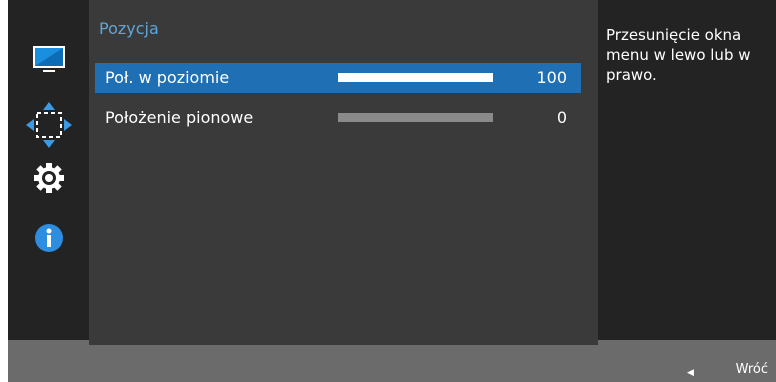 Image resolution: width=776 pixels, height=382 pixels. Describe the element at coordinates (415, 117) in the screenshot. I see `vertical-position-slider` at that location.